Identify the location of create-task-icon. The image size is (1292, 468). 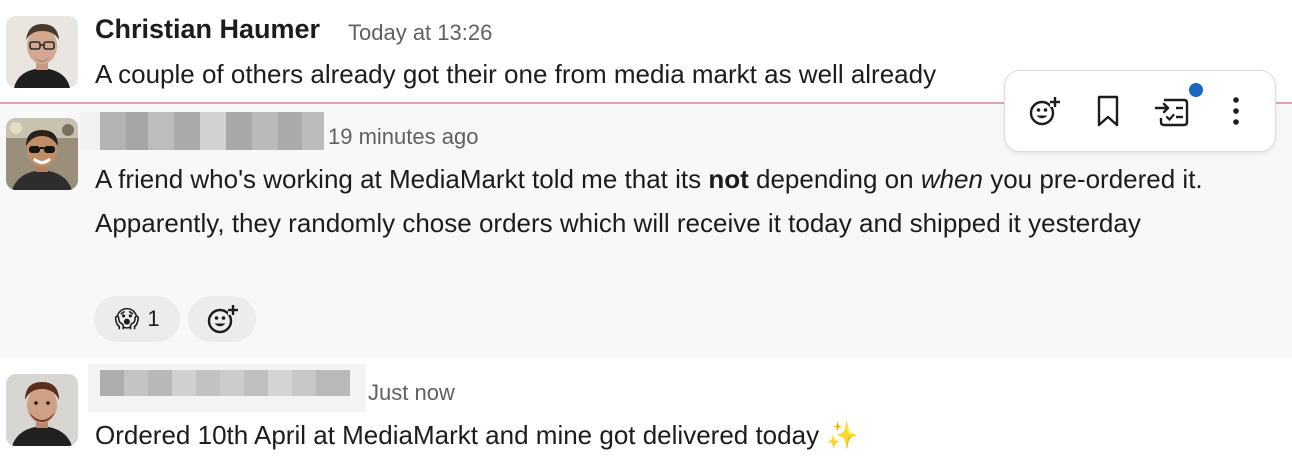
(1171, 112).